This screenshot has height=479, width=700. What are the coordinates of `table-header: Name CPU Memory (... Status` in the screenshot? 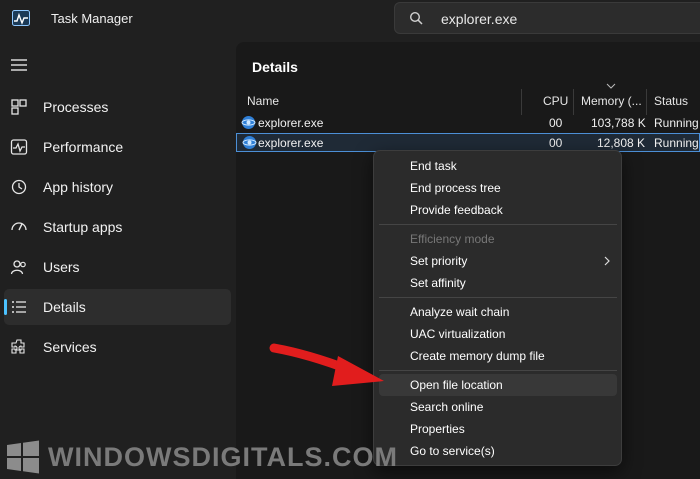 It's located at (468, 99).